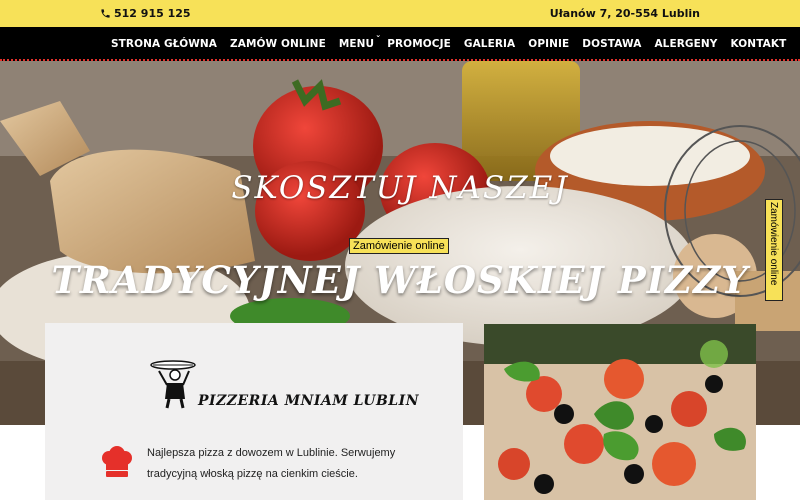  Describe the element at coordinates (611, 44) in the screenshot. I see `nav-item-delivery: DOSTAWA` at that location.